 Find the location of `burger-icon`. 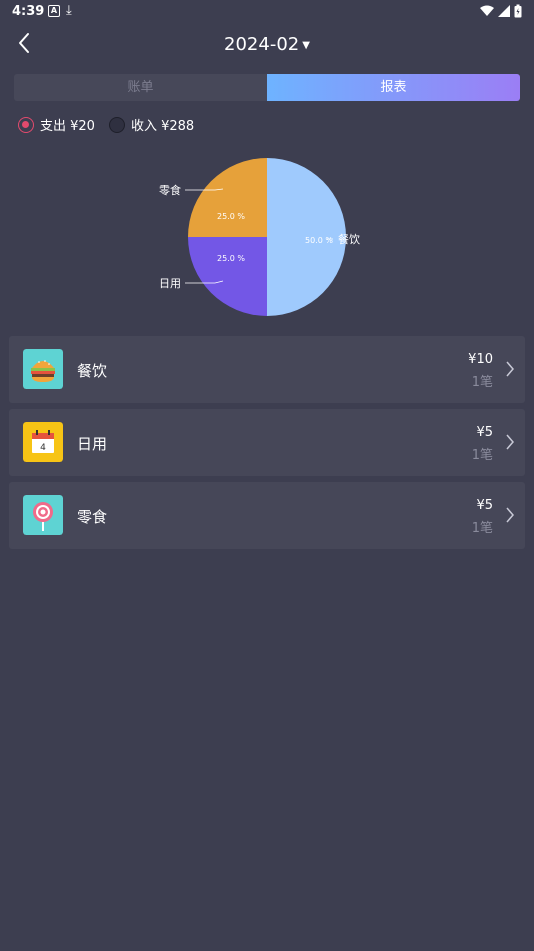

burger-icon is located at coordinates (43, 369).